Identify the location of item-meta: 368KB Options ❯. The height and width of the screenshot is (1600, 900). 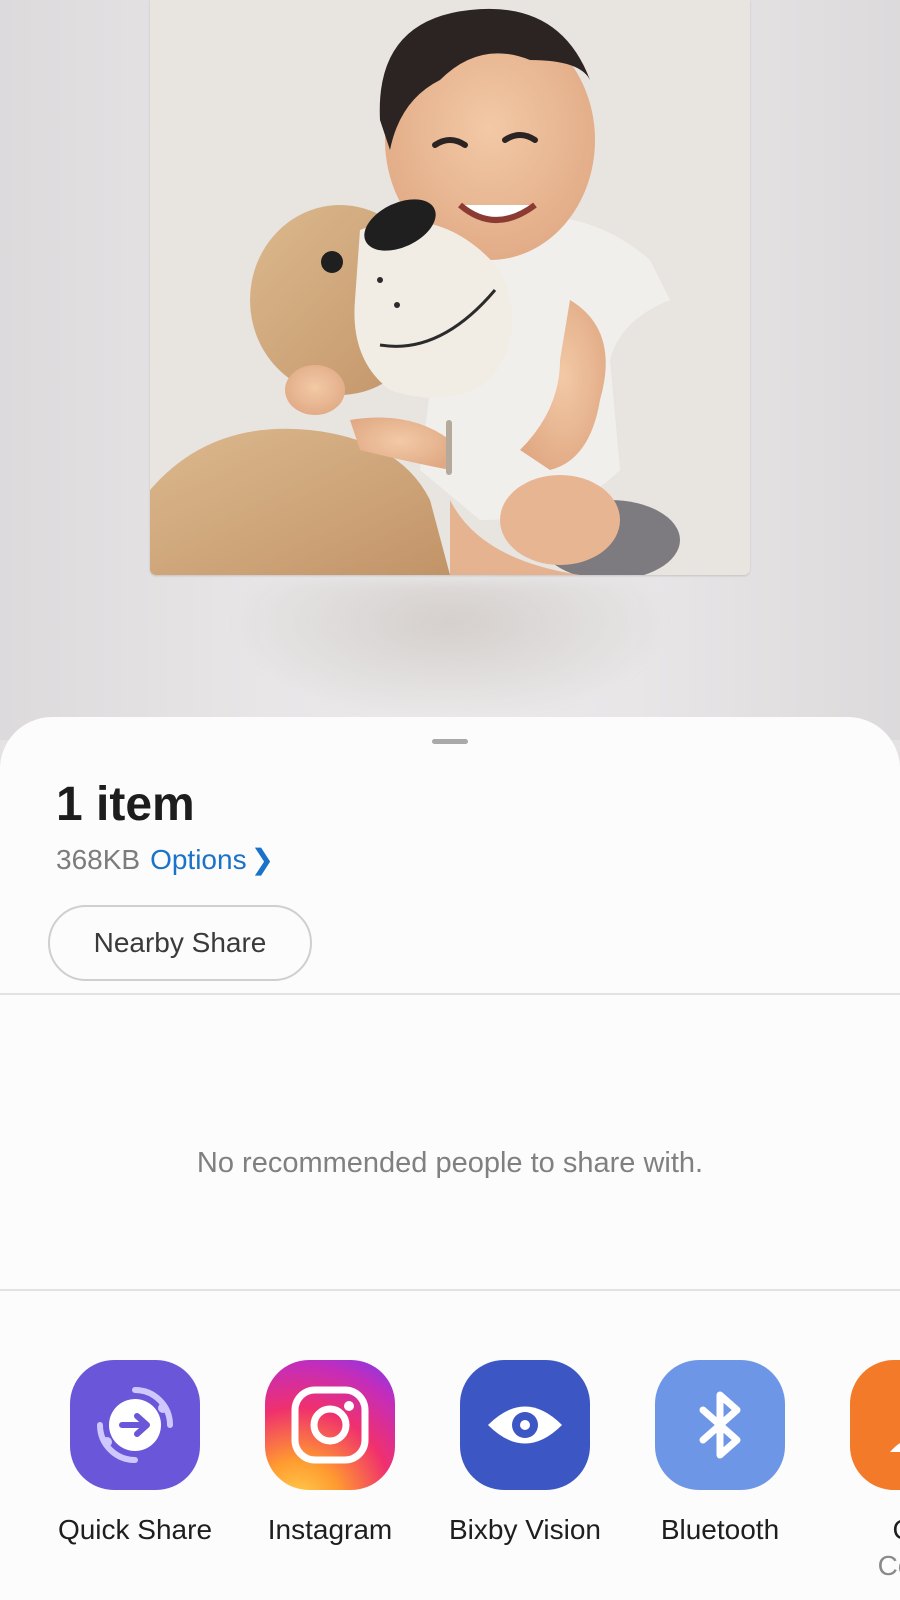
(165, 859).